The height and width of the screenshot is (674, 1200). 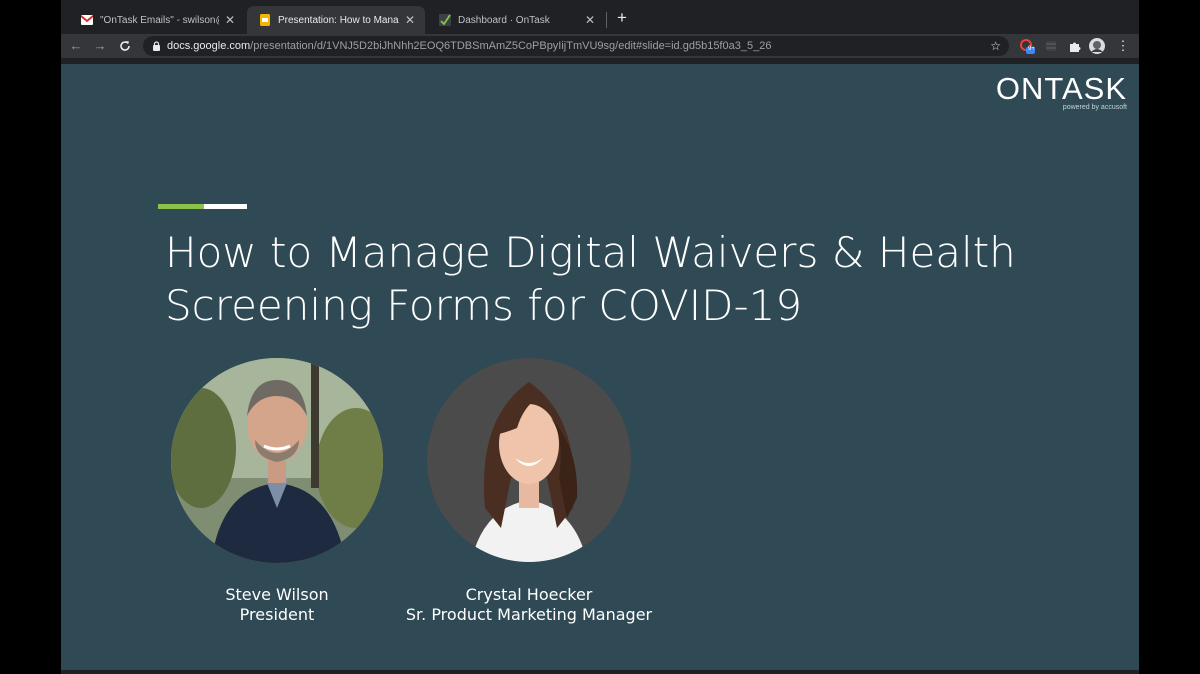 What do you see at coordinates (277, 614) in the screenshot?
I see `speaker-role: President` at bounding box center [277, 614].